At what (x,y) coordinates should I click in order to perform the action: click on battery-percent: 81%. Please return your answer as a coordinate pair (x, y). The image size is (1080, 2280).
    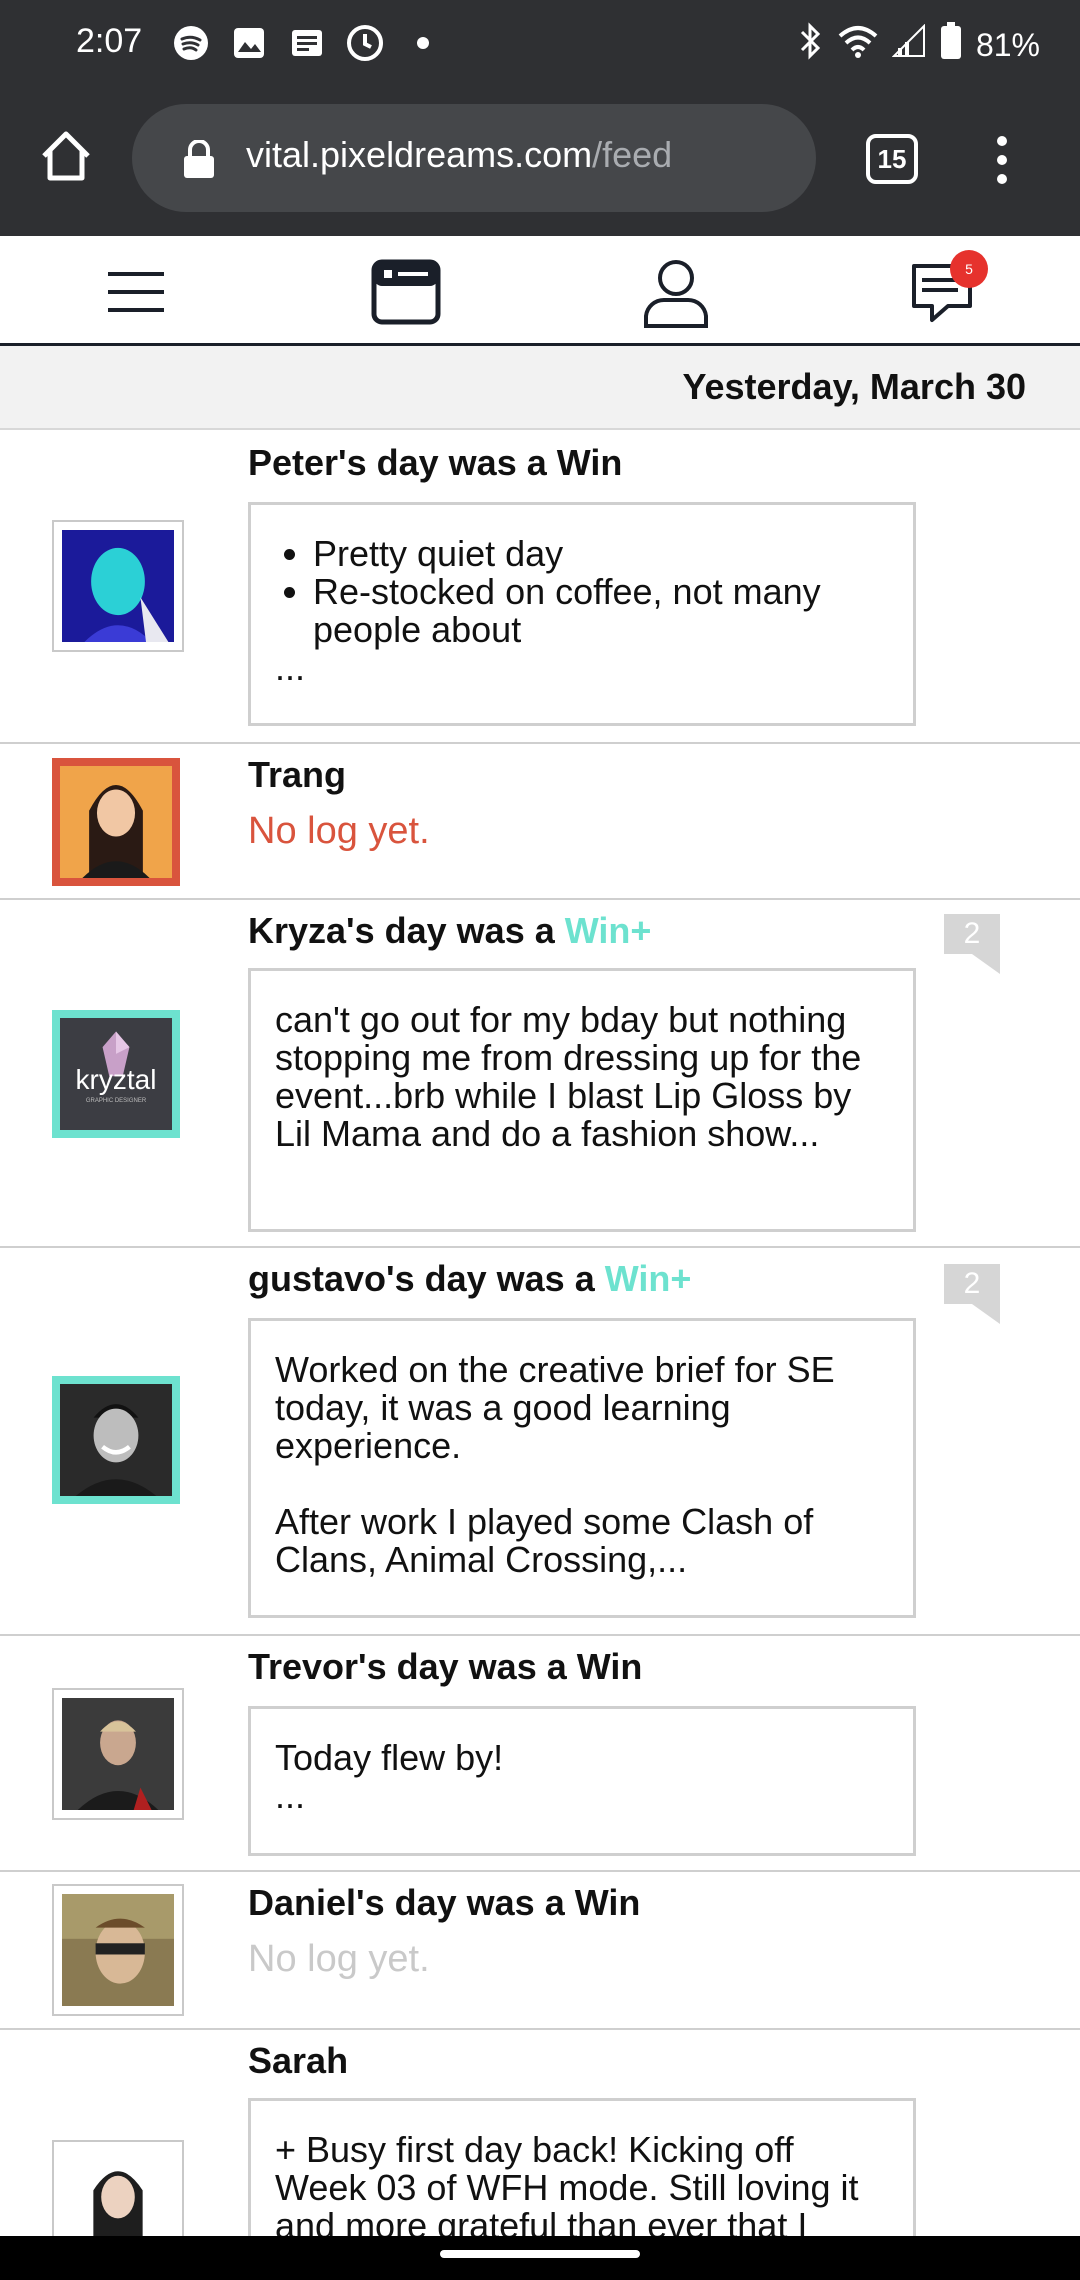
    Looking at the image, I should click on (1007, 44).